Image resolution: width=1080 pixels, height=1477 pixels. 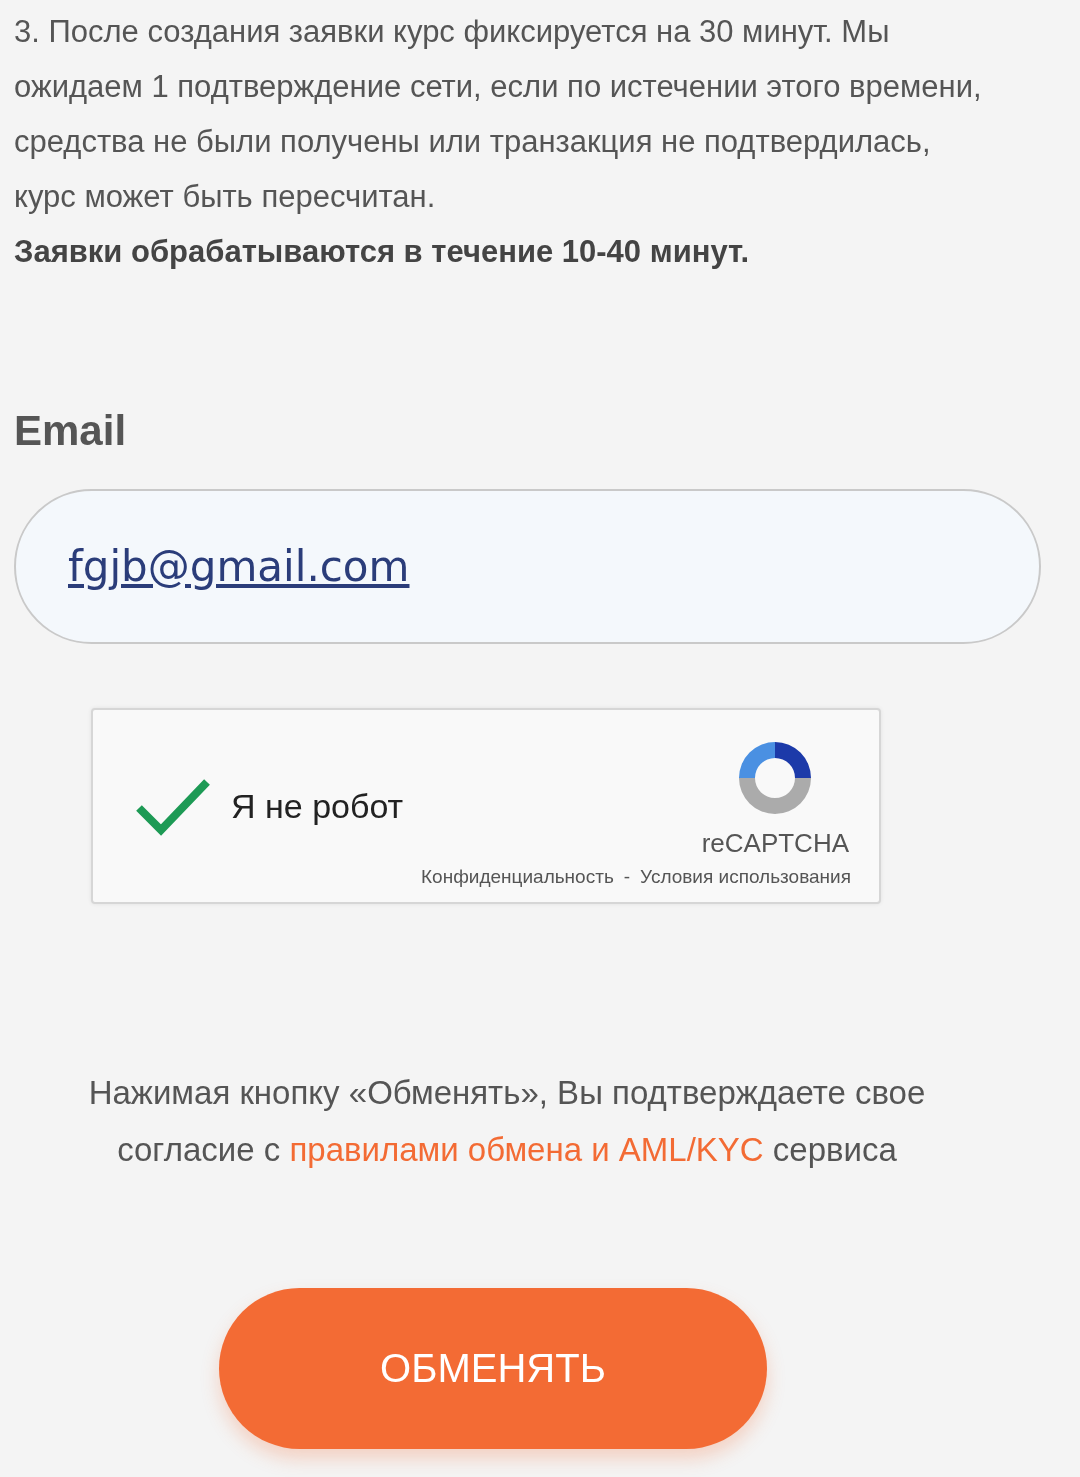 What do you see at coordinates (498, 114) in the screenshot?
I see `notice-paragraph: 3. После создания заявки курс фиксируется на 30 минут. Мы ожидаем 1 подтверждение сети, если по истечении этого времени, средства не были получены или транзакция не подтвердилась, курс может быть пересчитан.` at bounding box center [498, 114].